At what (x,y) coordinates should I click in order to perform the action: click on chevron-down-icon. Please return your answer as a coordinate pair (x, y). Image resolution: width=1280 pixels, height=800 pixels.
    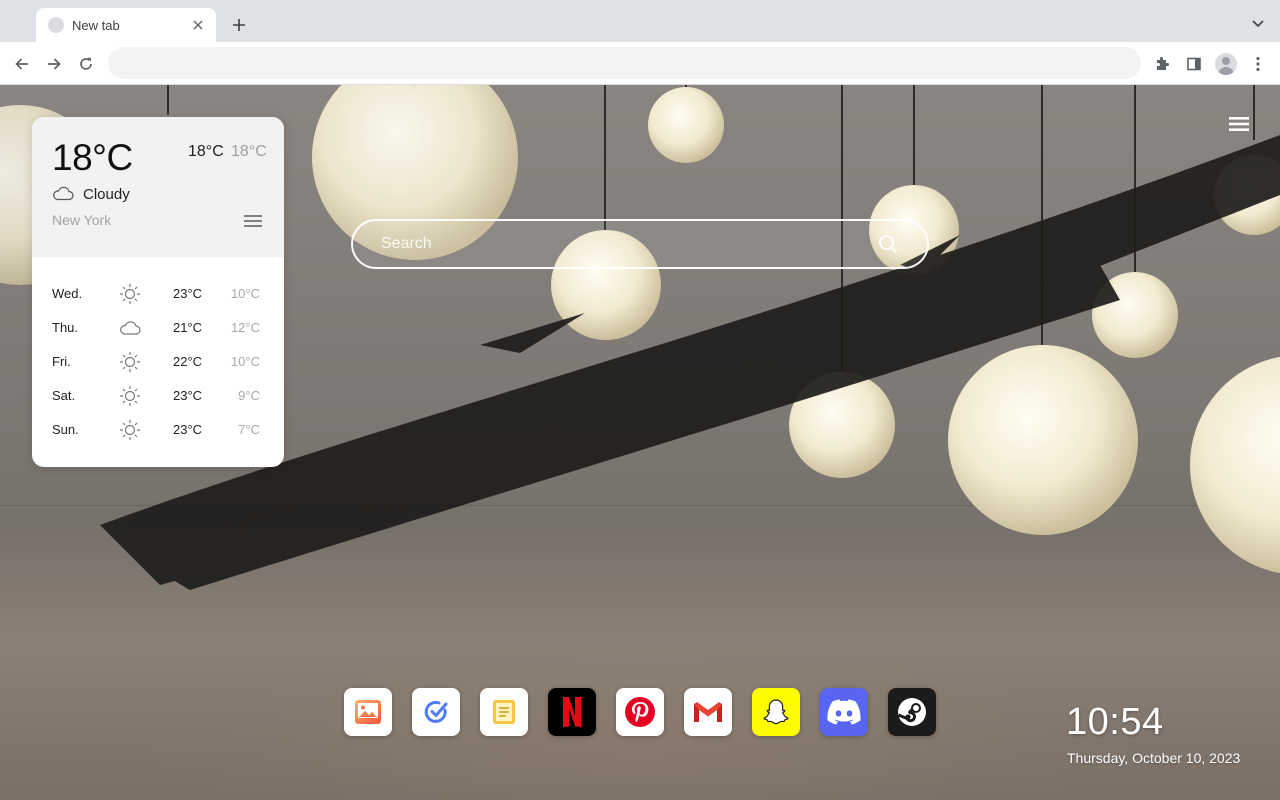
    Looking at the image, I should click on (1258, 24).